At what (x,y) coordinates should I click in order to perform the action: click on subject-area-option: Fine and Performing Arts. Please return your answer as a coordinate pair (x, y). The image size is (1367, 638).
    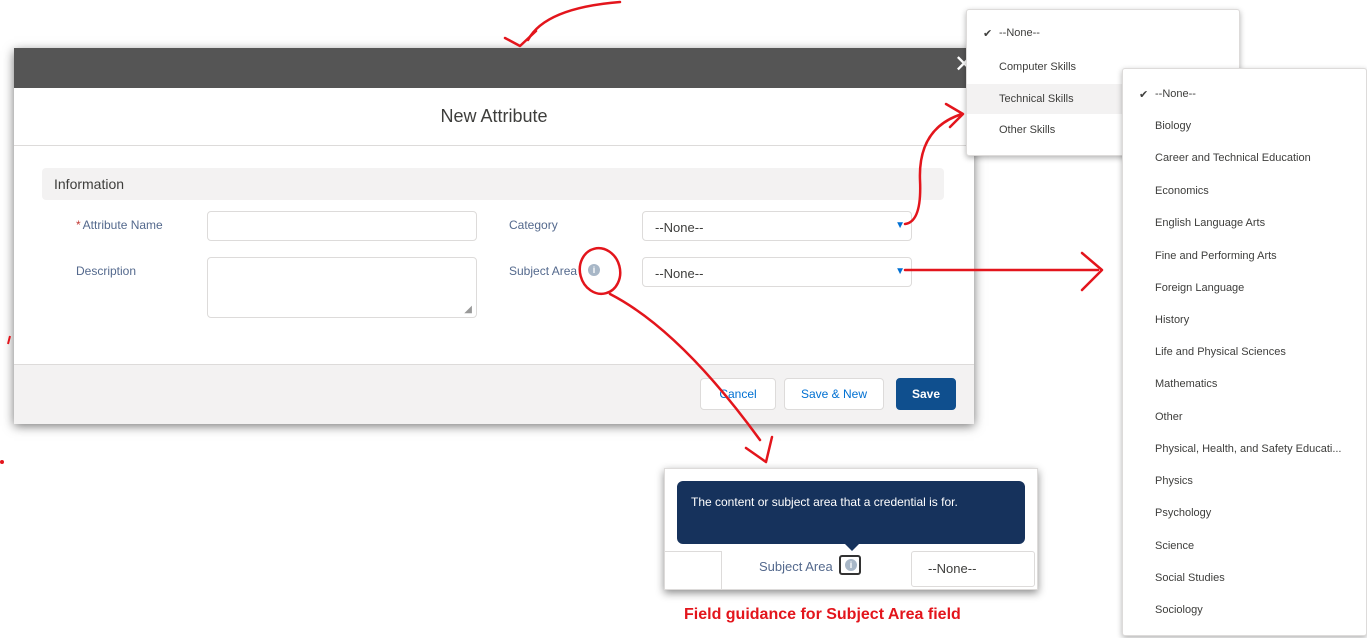
    Looking at the image, I should click on (1216, 256).